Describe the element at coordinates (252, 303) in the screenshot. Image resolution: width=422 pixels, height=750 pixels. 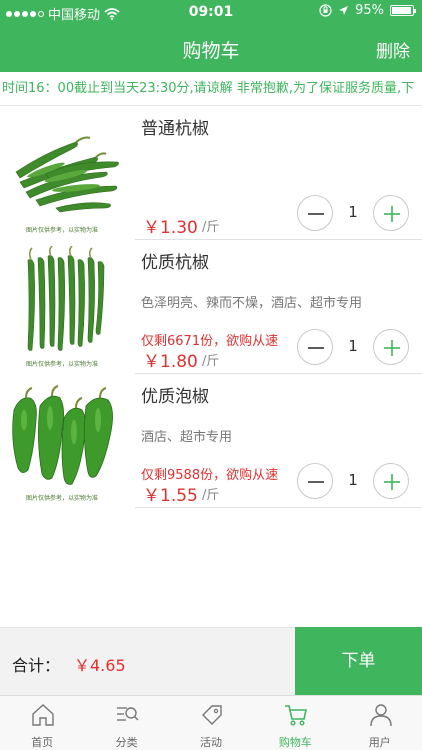
I see `product-desc: 色泽明亮、辣而不燥，酒店、超市专用` at that location.